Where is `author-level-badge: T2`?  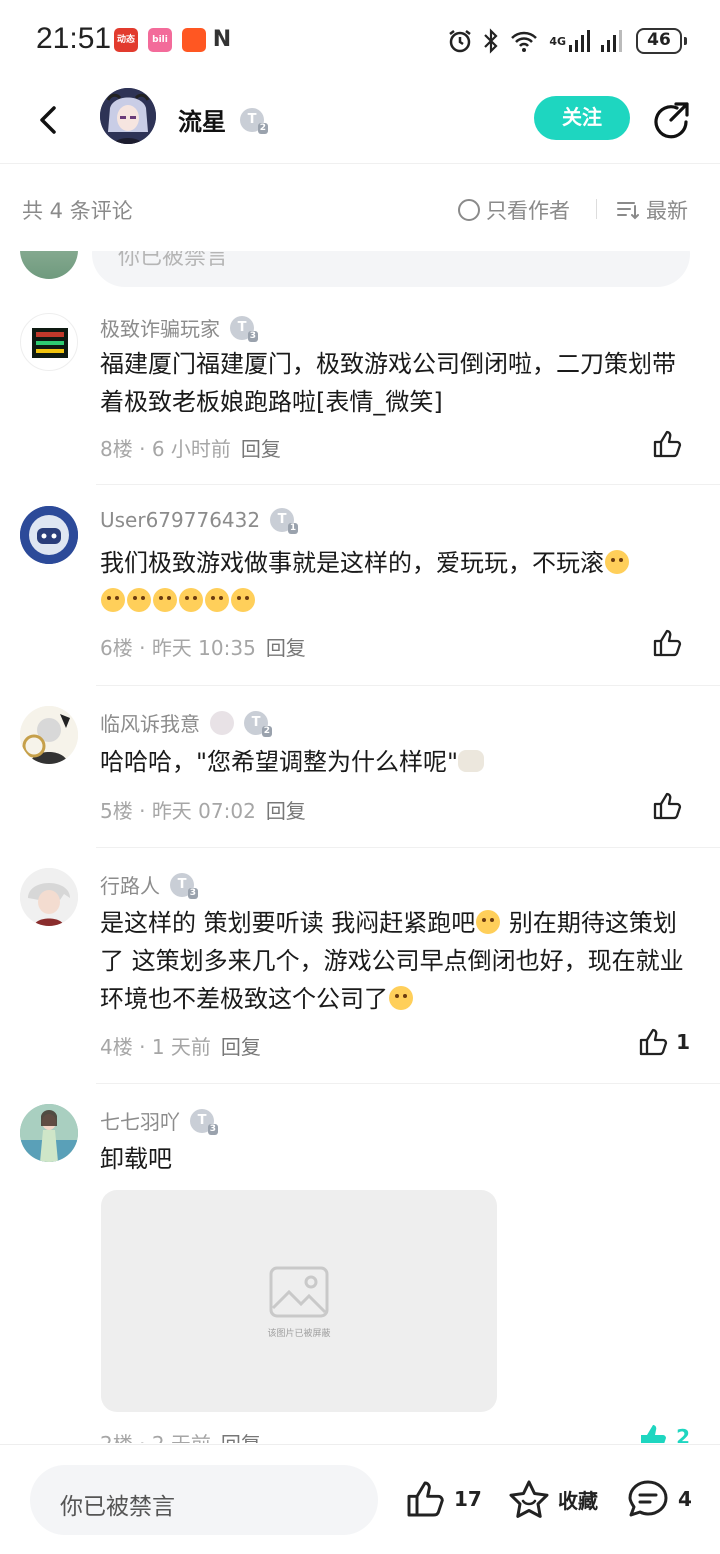
author-level-badge: T2 is located at coordinates (254, 121).